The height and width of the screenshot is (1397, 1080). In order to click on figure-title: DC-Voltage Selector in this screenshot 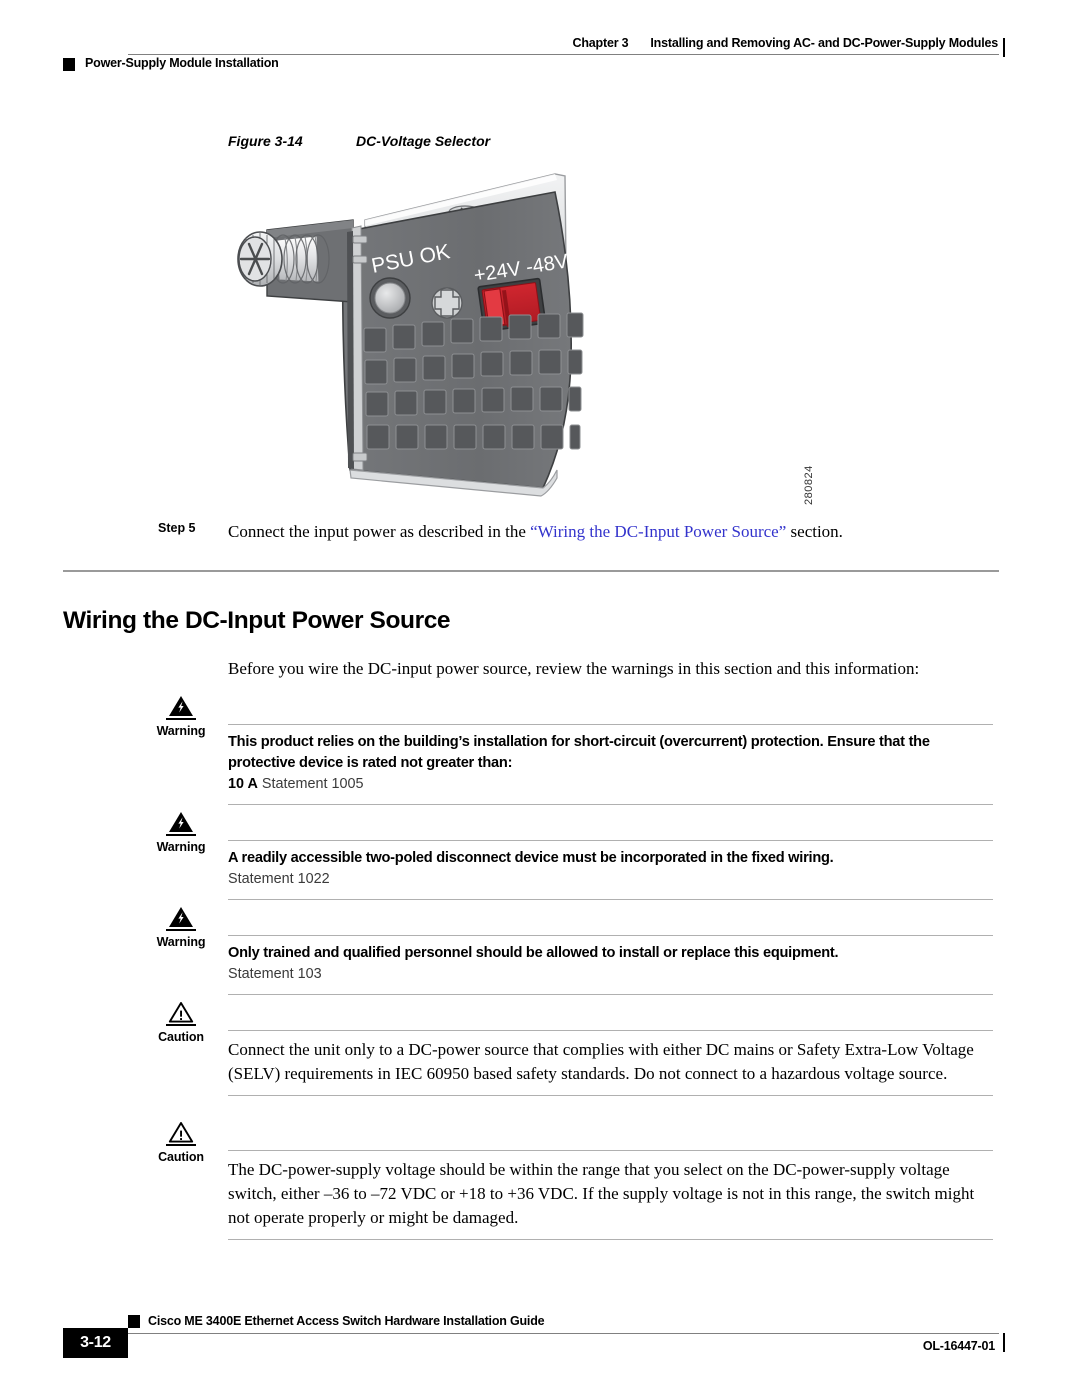, I will do `click(423, 141)`.